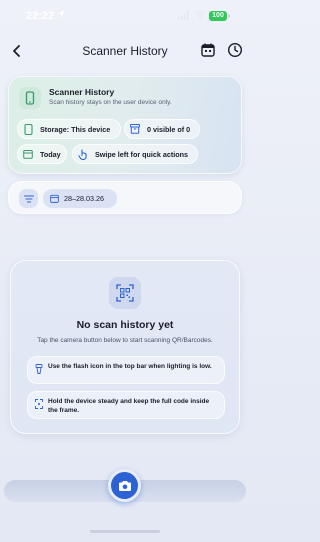 This screenshot has height=542, width=320. I want to click on storage-chip-label: Storage: This device, so click(75, 129).